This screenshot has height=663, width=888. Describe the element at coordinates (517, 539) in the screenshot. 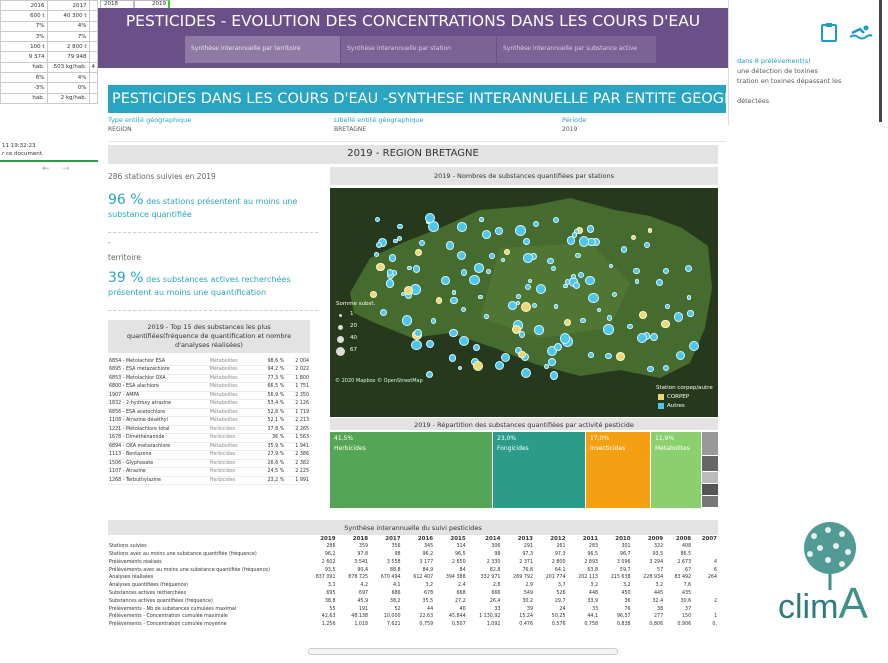

I see `synthese-year-header: 2013` at that location.